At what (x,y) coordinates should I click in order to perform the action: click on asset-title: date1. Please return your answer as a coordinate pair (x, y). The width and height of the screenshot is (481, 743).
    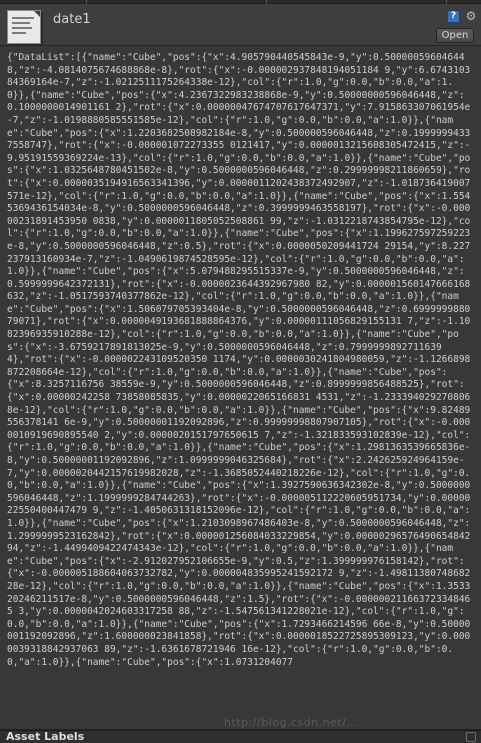
    Looking at the image, I should click on (72, 19).